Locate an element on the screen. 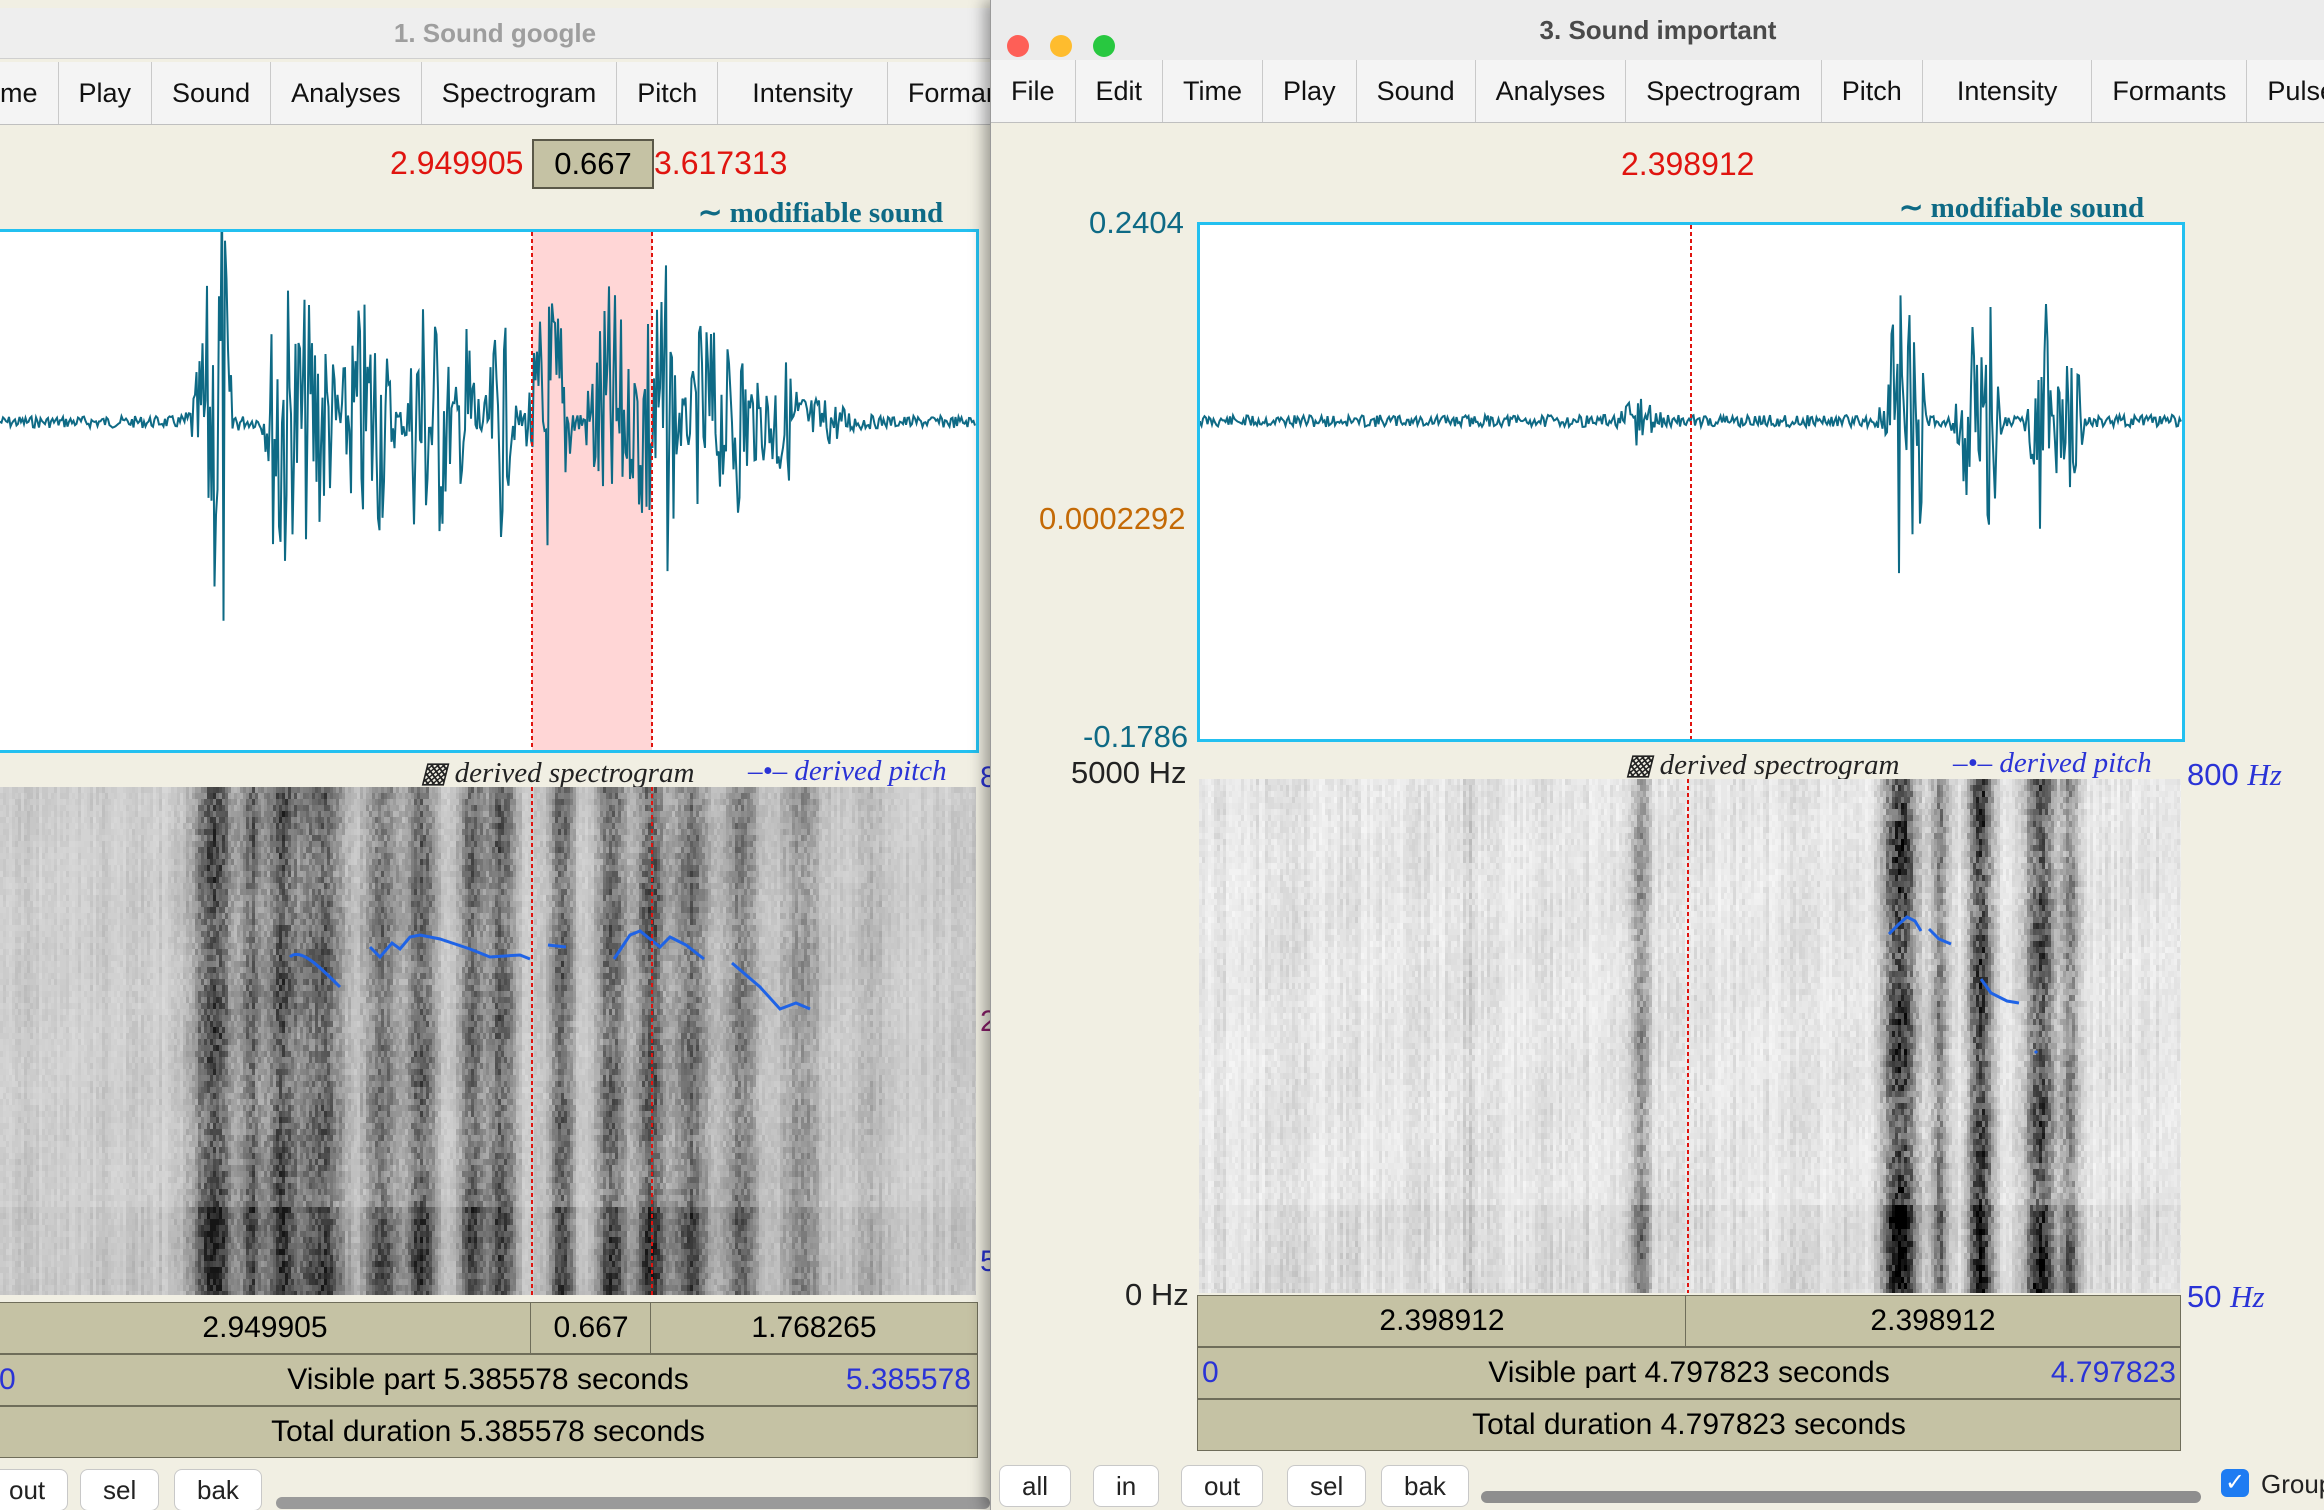 This screenshot has height=1510, width=2324. horizontal-scrollbar-right is located at coordinates (1841, 1497).